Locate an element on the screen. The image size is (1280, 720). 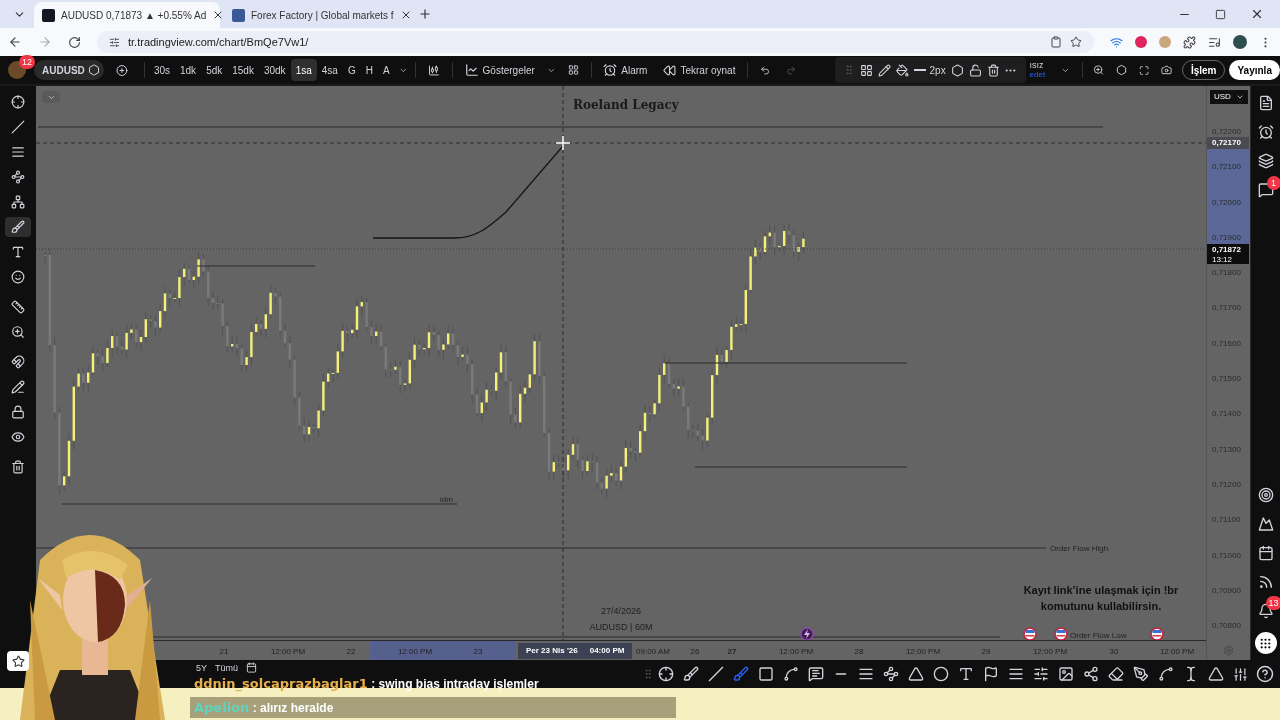
current-price-label: 0,71872 13:12 is located at coordinates (1228, 254).